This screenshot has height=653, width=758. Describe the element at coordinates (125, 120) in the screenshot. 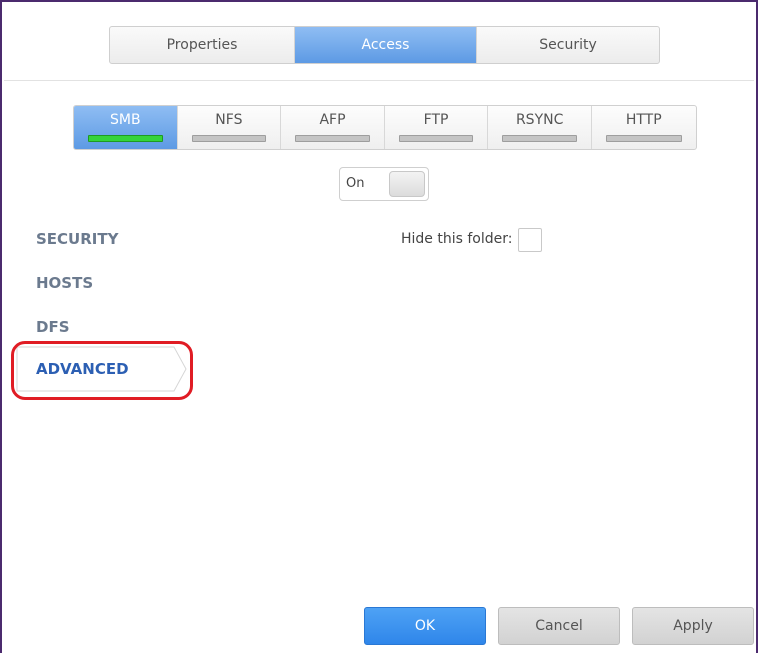

I see `protocol-tab-label: SMB` at that location.